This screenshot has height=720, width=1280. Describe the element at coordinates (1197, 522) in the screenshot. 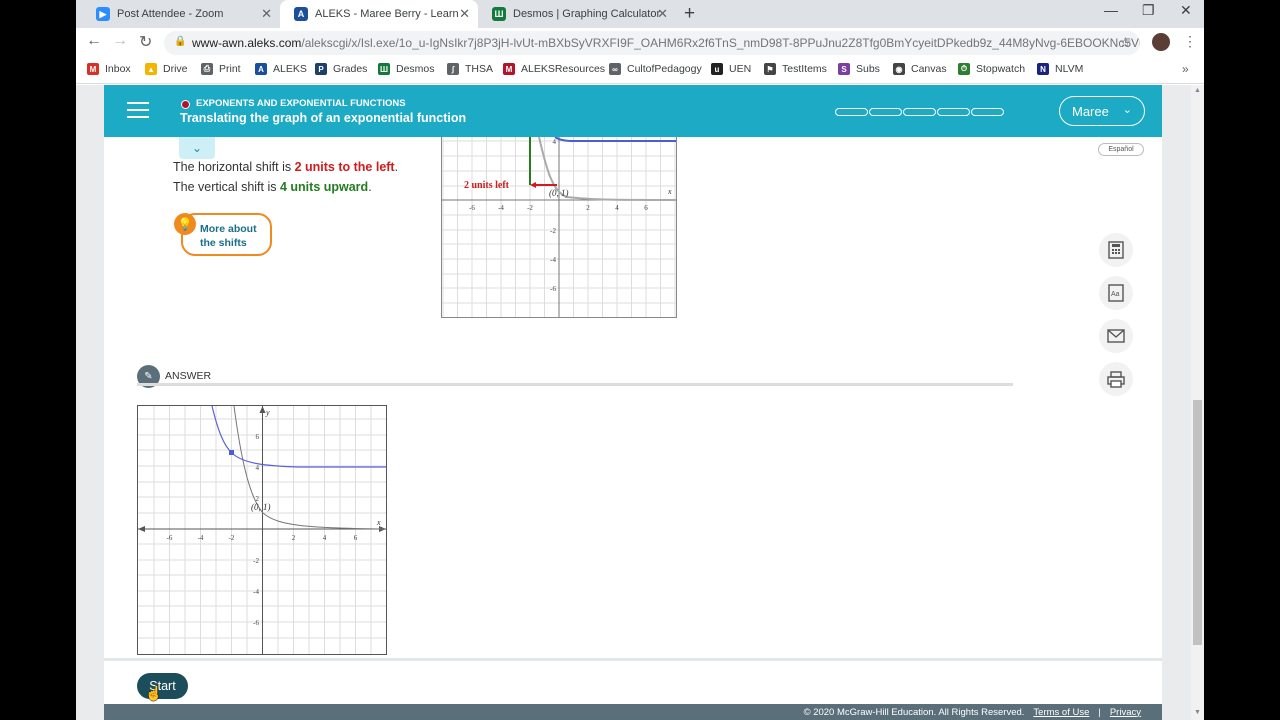

I see `scrollbar-thumb` at that location.